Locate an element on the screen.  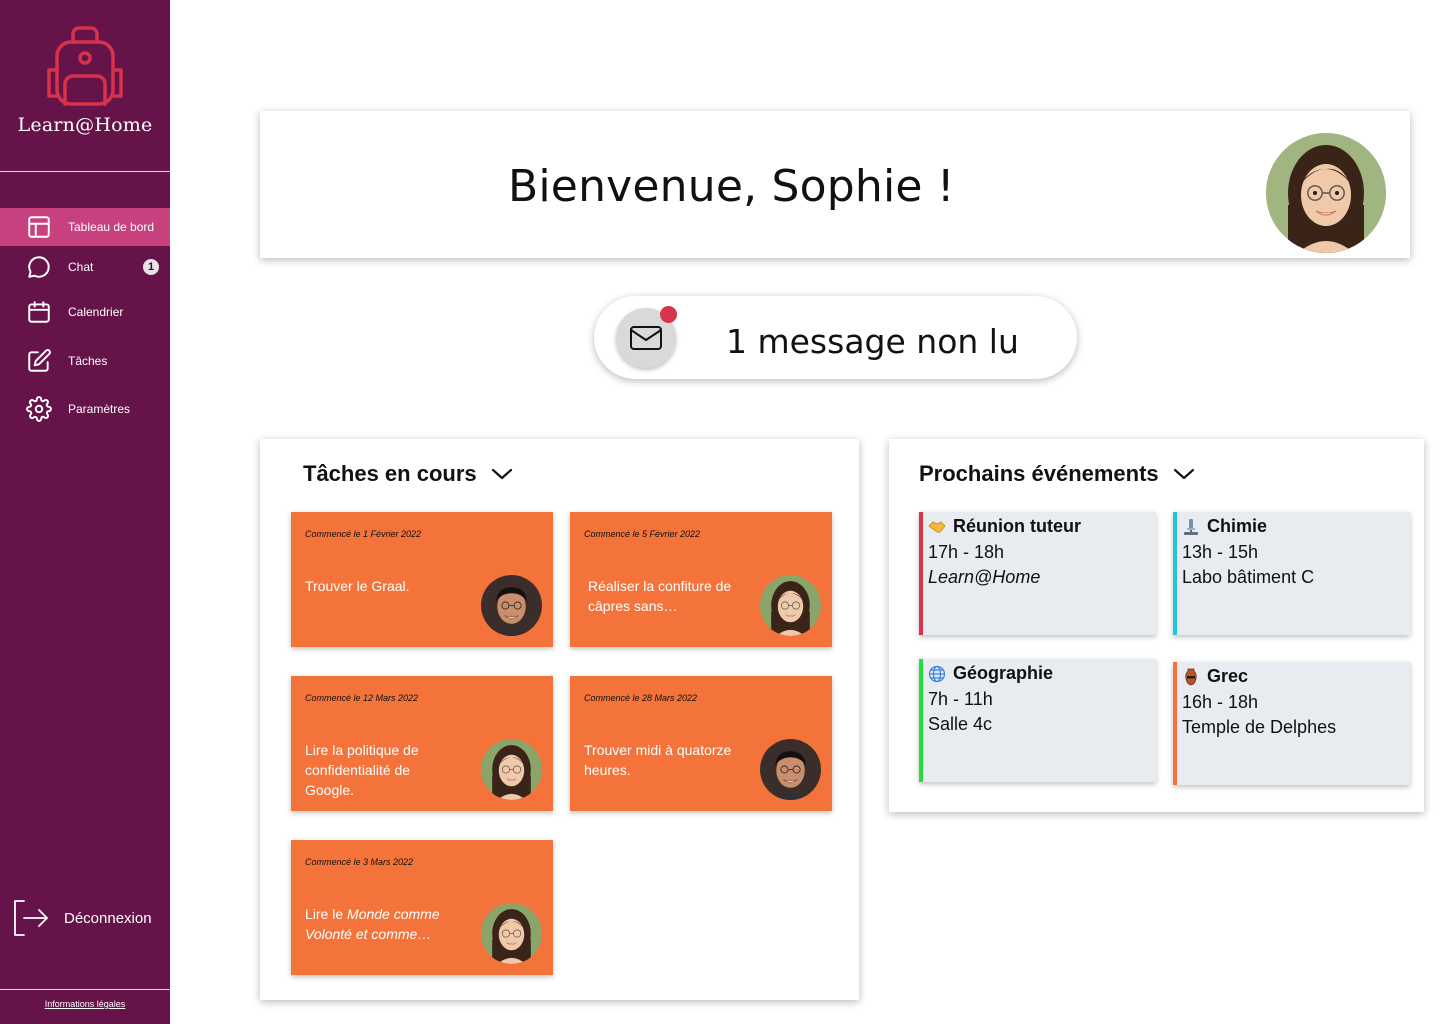
event-header: Chimie is located at coordinates (1224, 526).